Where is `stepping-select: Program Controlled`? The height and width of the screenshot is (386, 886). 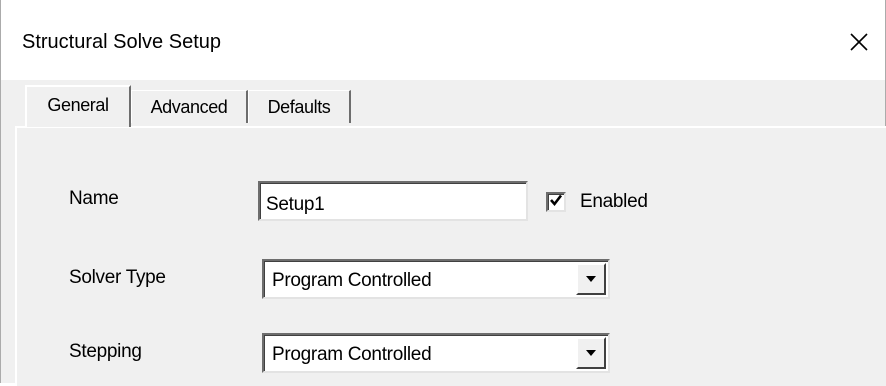 stepping-select: Program Controlled is located at coordinates (436, 353).